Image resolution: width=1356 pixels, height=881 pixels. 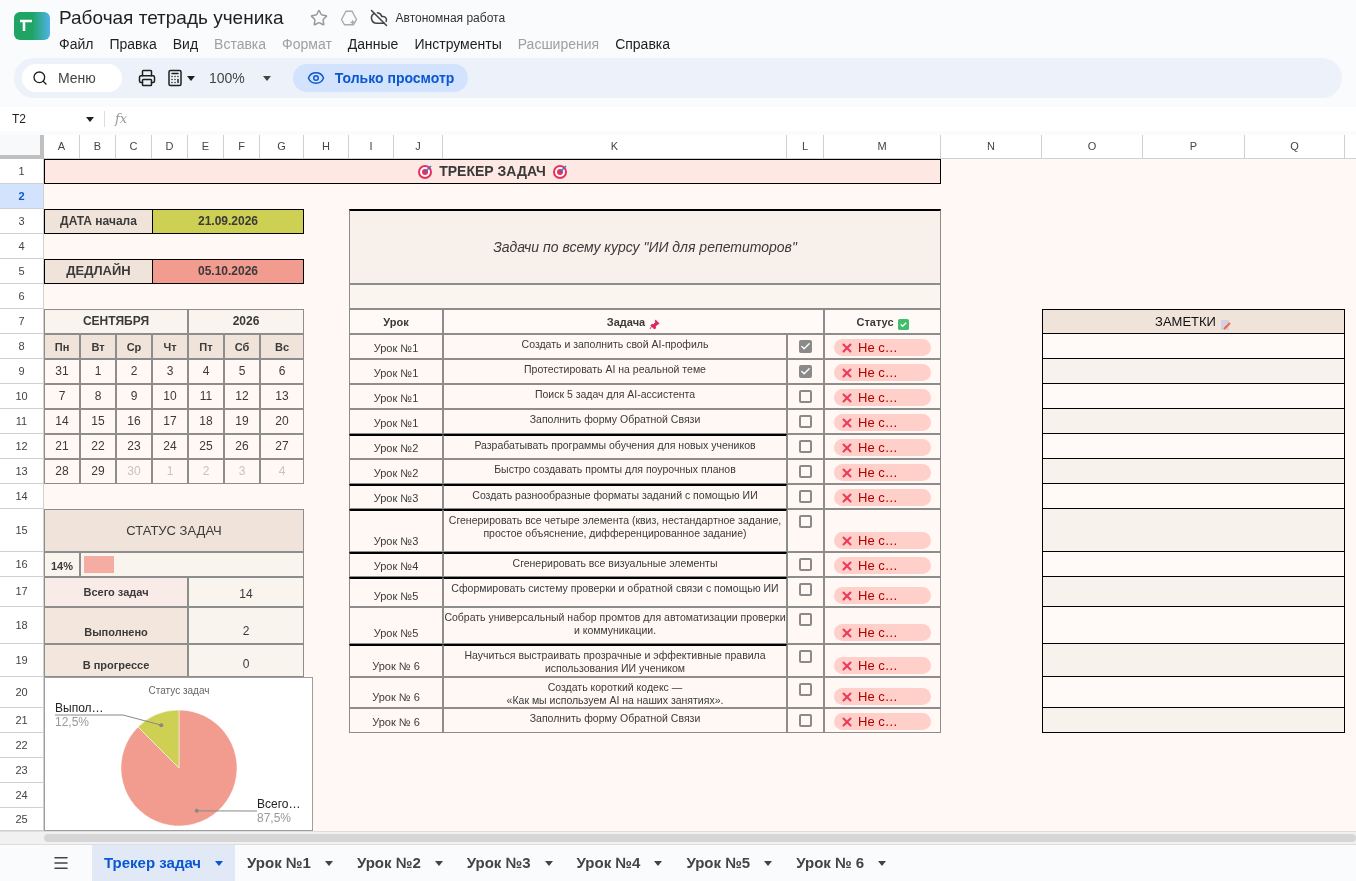 I want to click on column-header: C, so click(x=134, y=147).